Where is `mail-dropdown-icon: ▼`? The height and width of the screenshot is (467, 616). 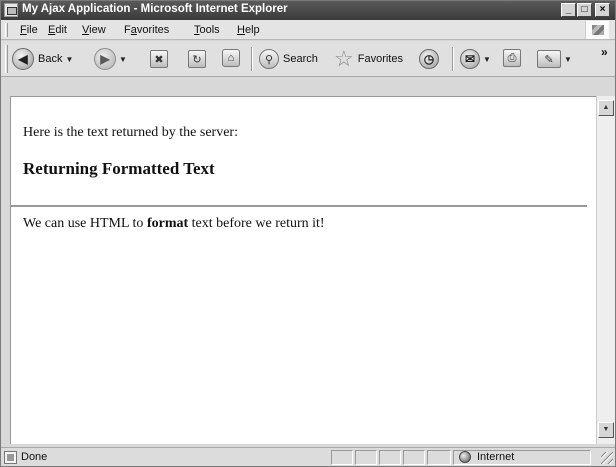 mail-dropdown-icon: ▼ is located at coordinates (487, 59).